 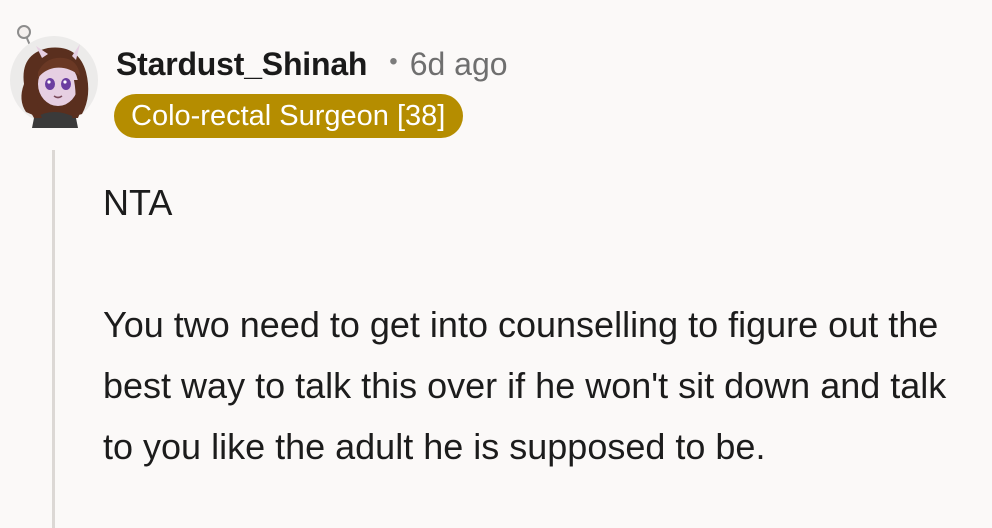 What do you see at coordinates (289, 116) in the screenshot?
I see `user-flair-badge: Colo-rectal Surgeon [38]` at bounding box center [289, 116].